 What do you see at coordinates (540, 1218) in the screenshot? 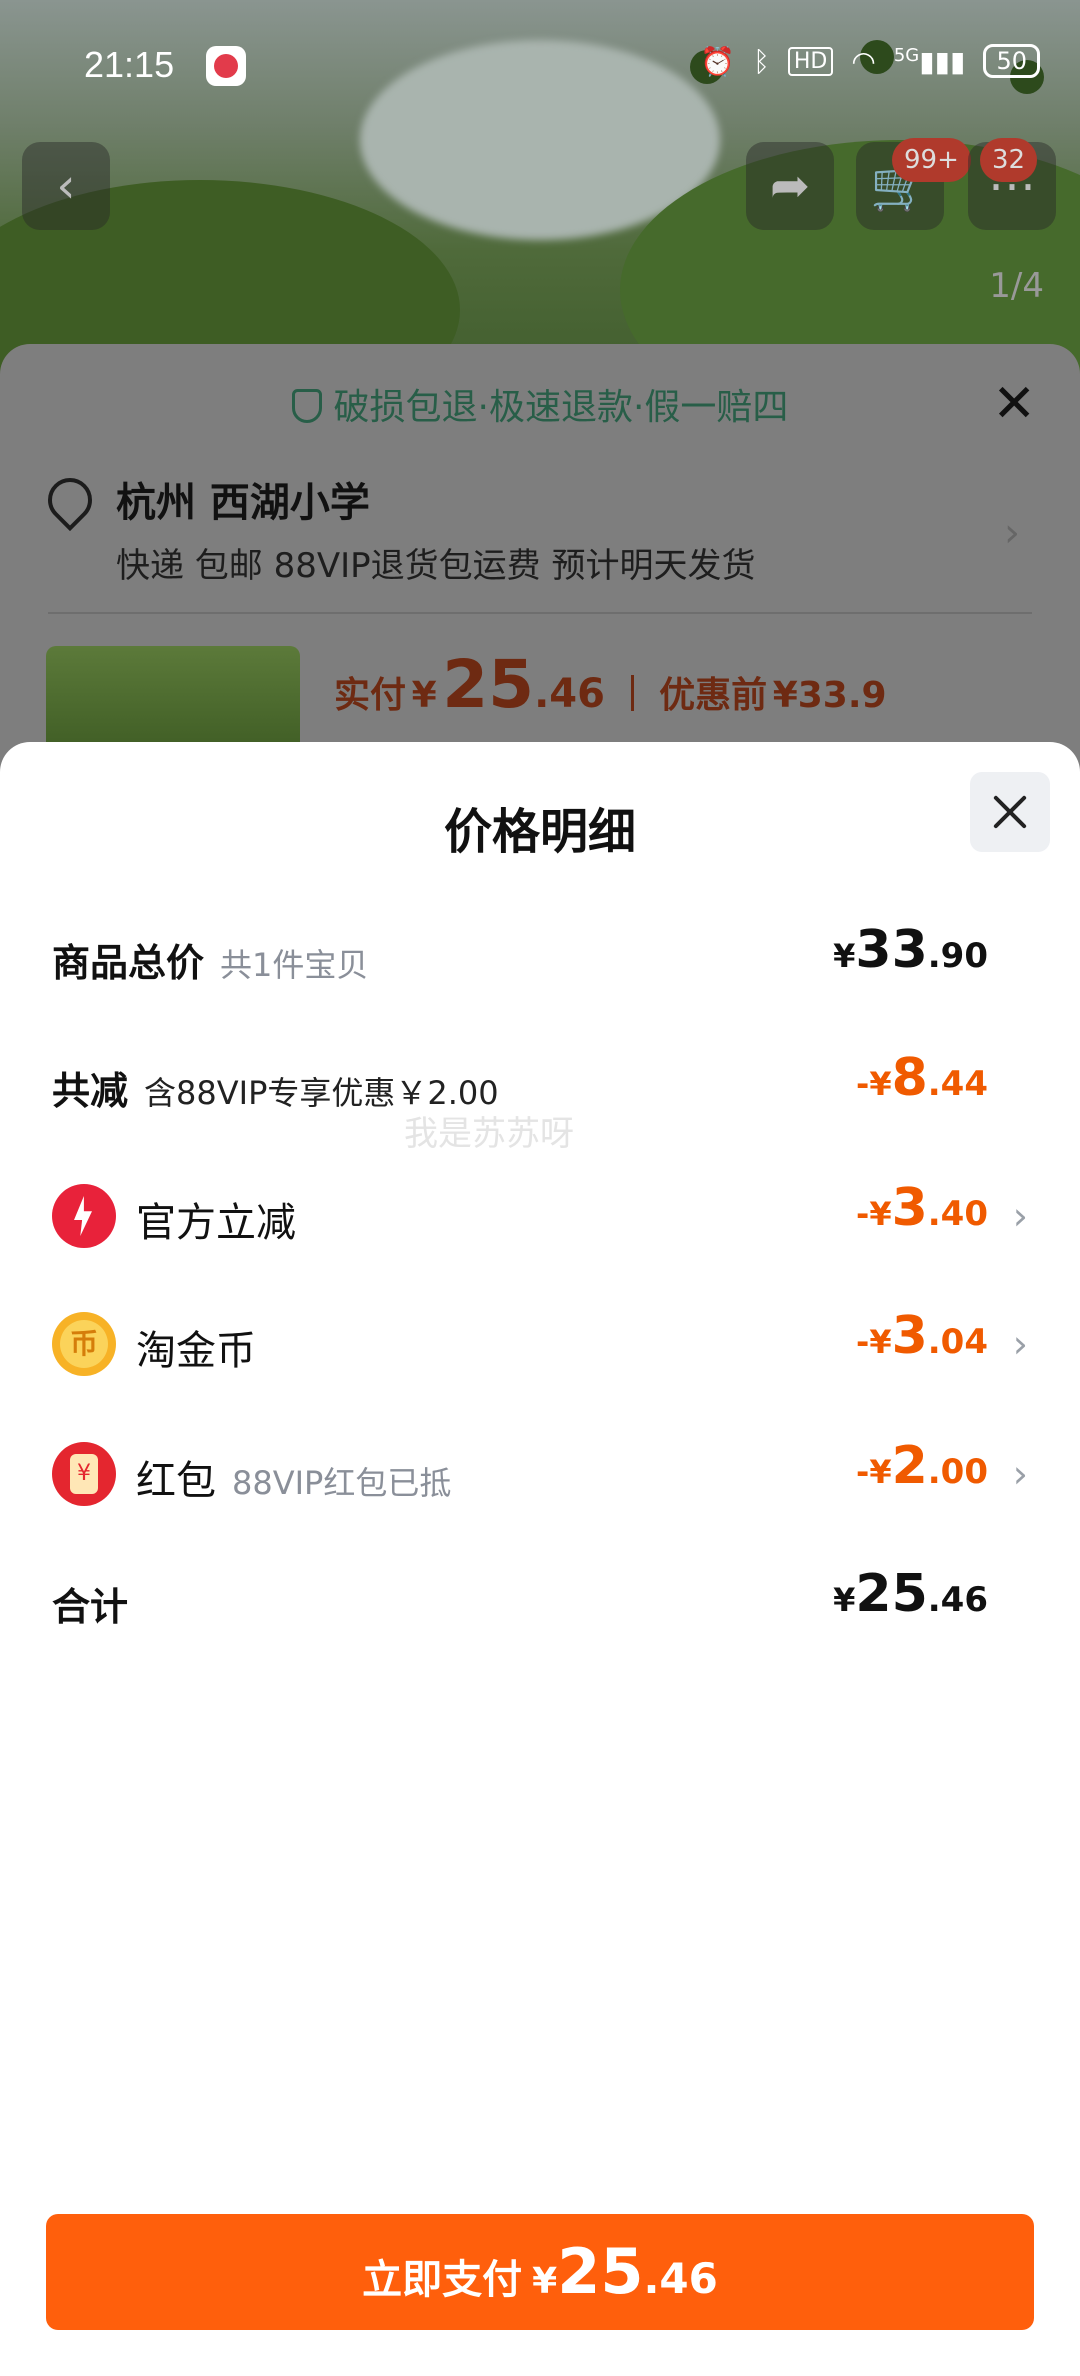
I see `row-official-discount: 官方立减 -¥3.40 ›` at bounding box center [540, 1218].